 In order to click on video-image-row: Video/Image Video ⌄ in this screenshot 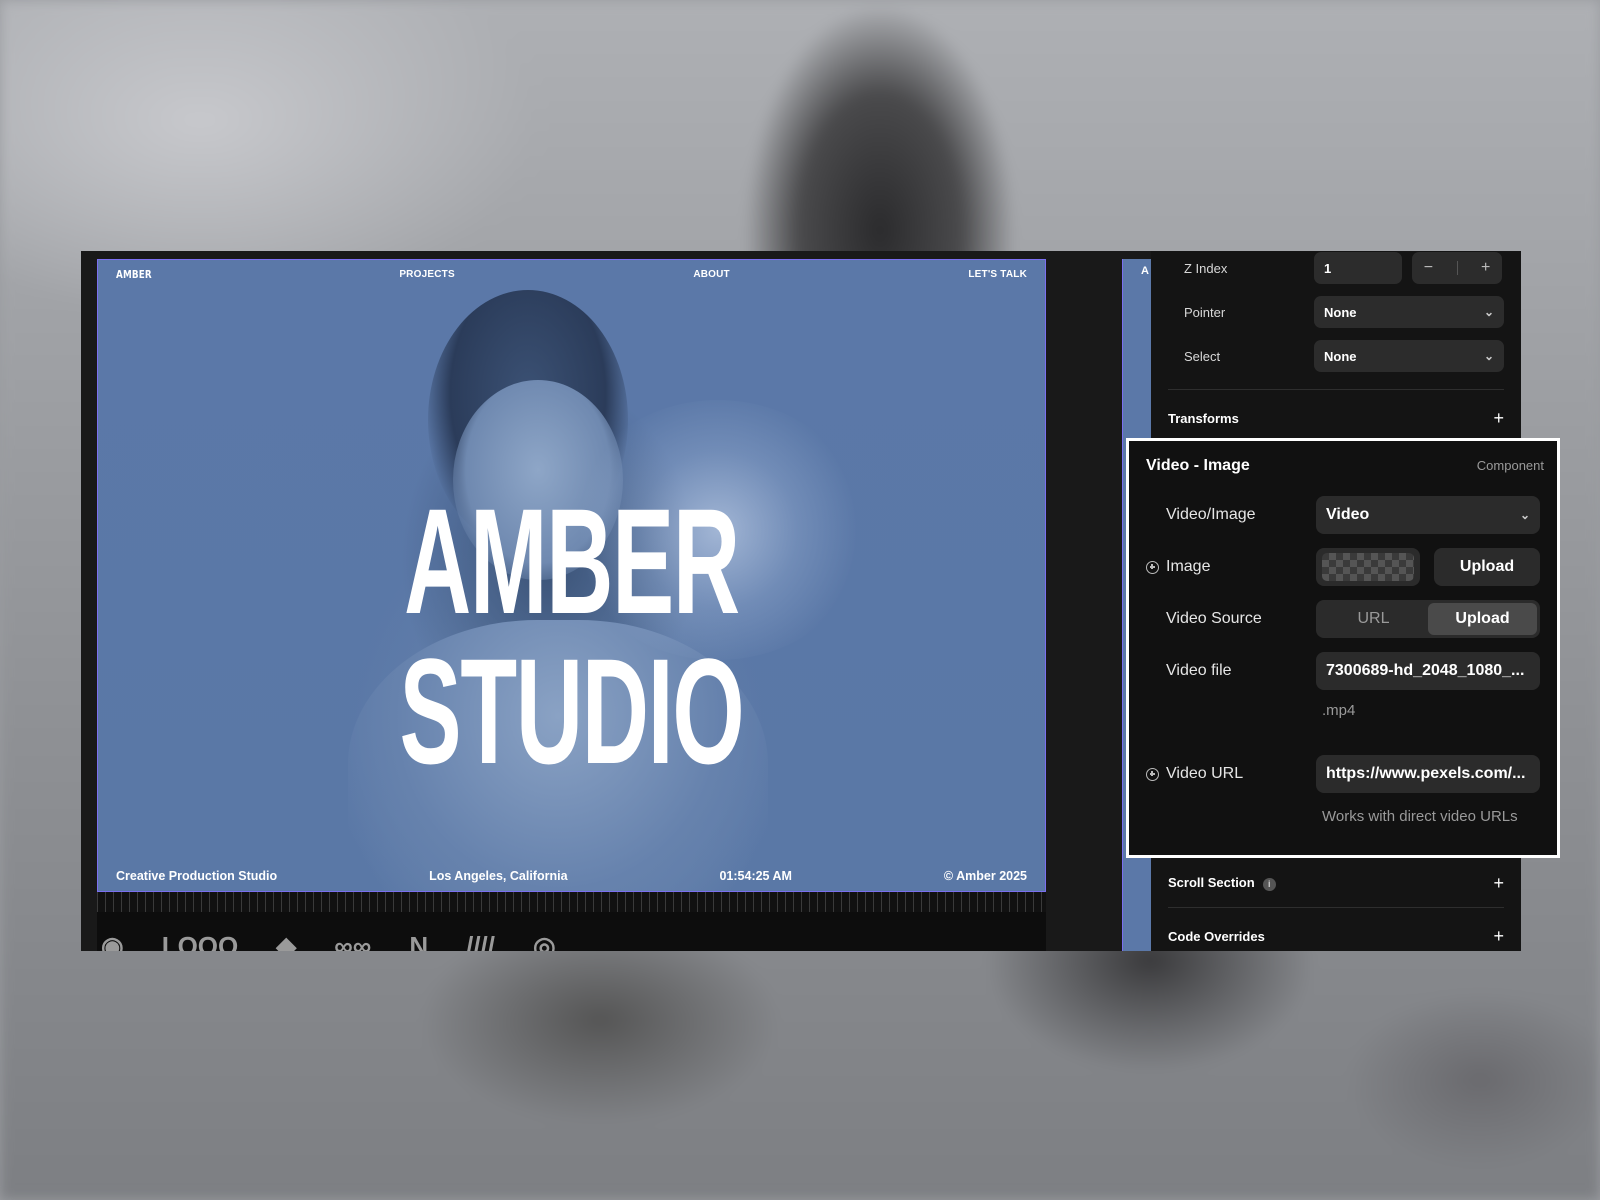, I will do `click(1345, 515)`.